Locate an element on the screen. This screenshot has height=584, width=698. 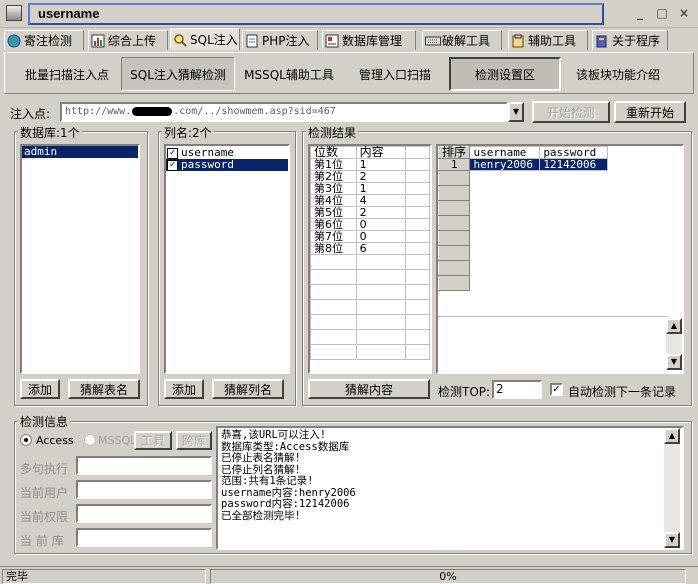
top-count-input: 2 is located at coordinates (517, 389).